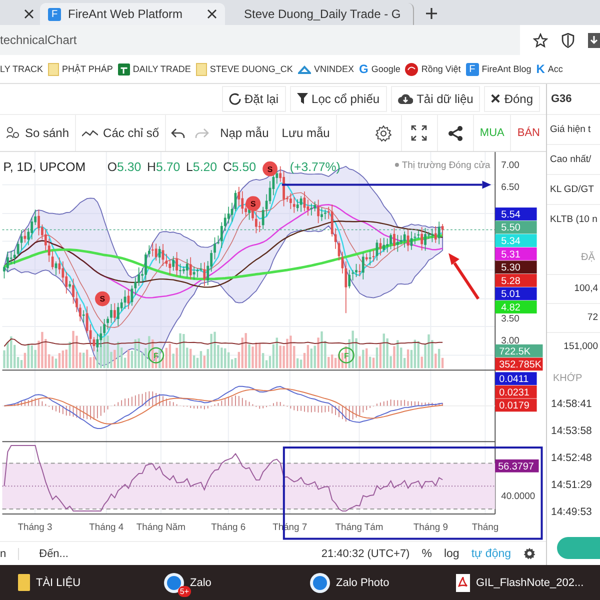 This screenshot has width=600, height=600. What do you see at coordinates (516, 307) in the screenshot?
I see `price-tag: 4.82` at bounding box center [516, 307].